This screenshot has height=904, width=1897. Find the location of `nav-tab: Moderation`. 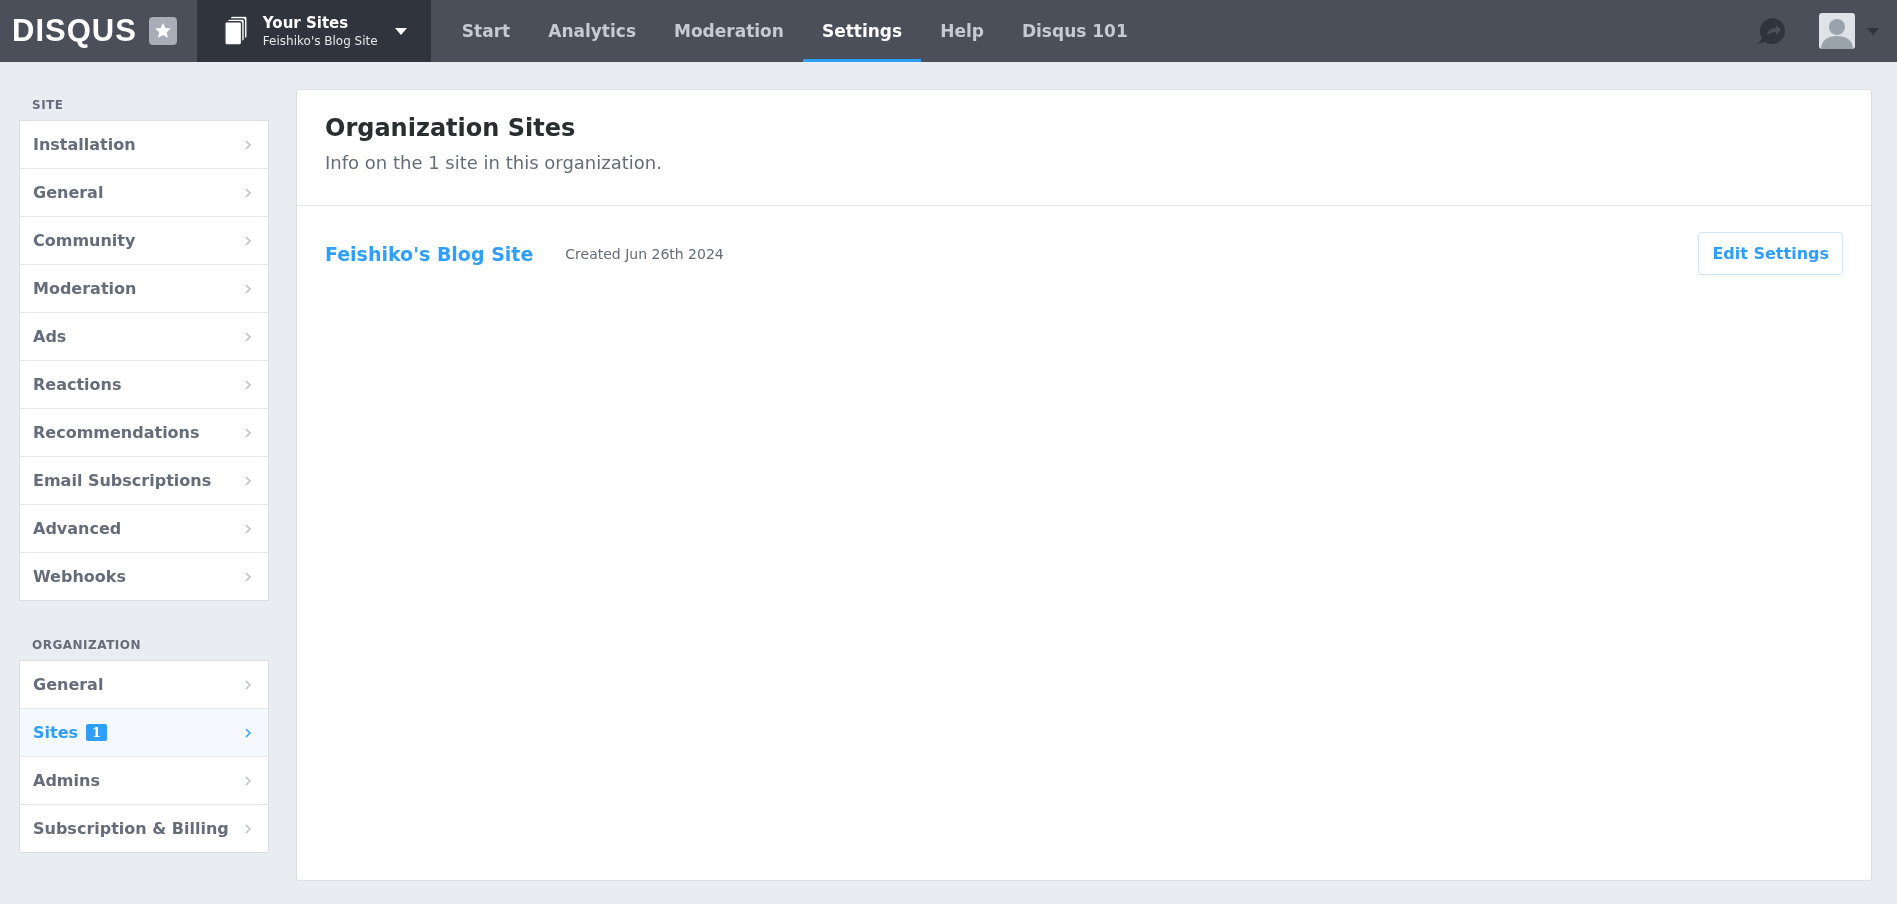

nav-tab: Moderation is located at coordinates (729, 31).